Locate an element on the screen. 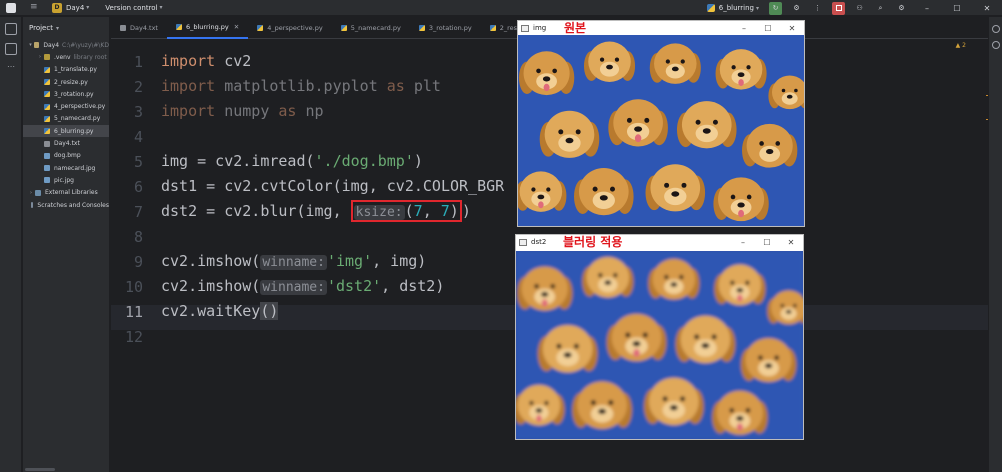 Image resolution: width=1002 pixels, height=472 pixels. line-number: 10 is located at coordinates (133, 287).